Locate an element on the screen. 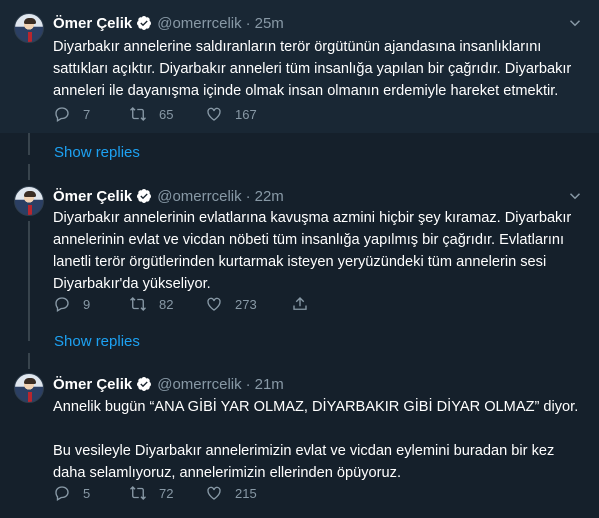  tweet-time: 22m is located at coordinates (269, 196).